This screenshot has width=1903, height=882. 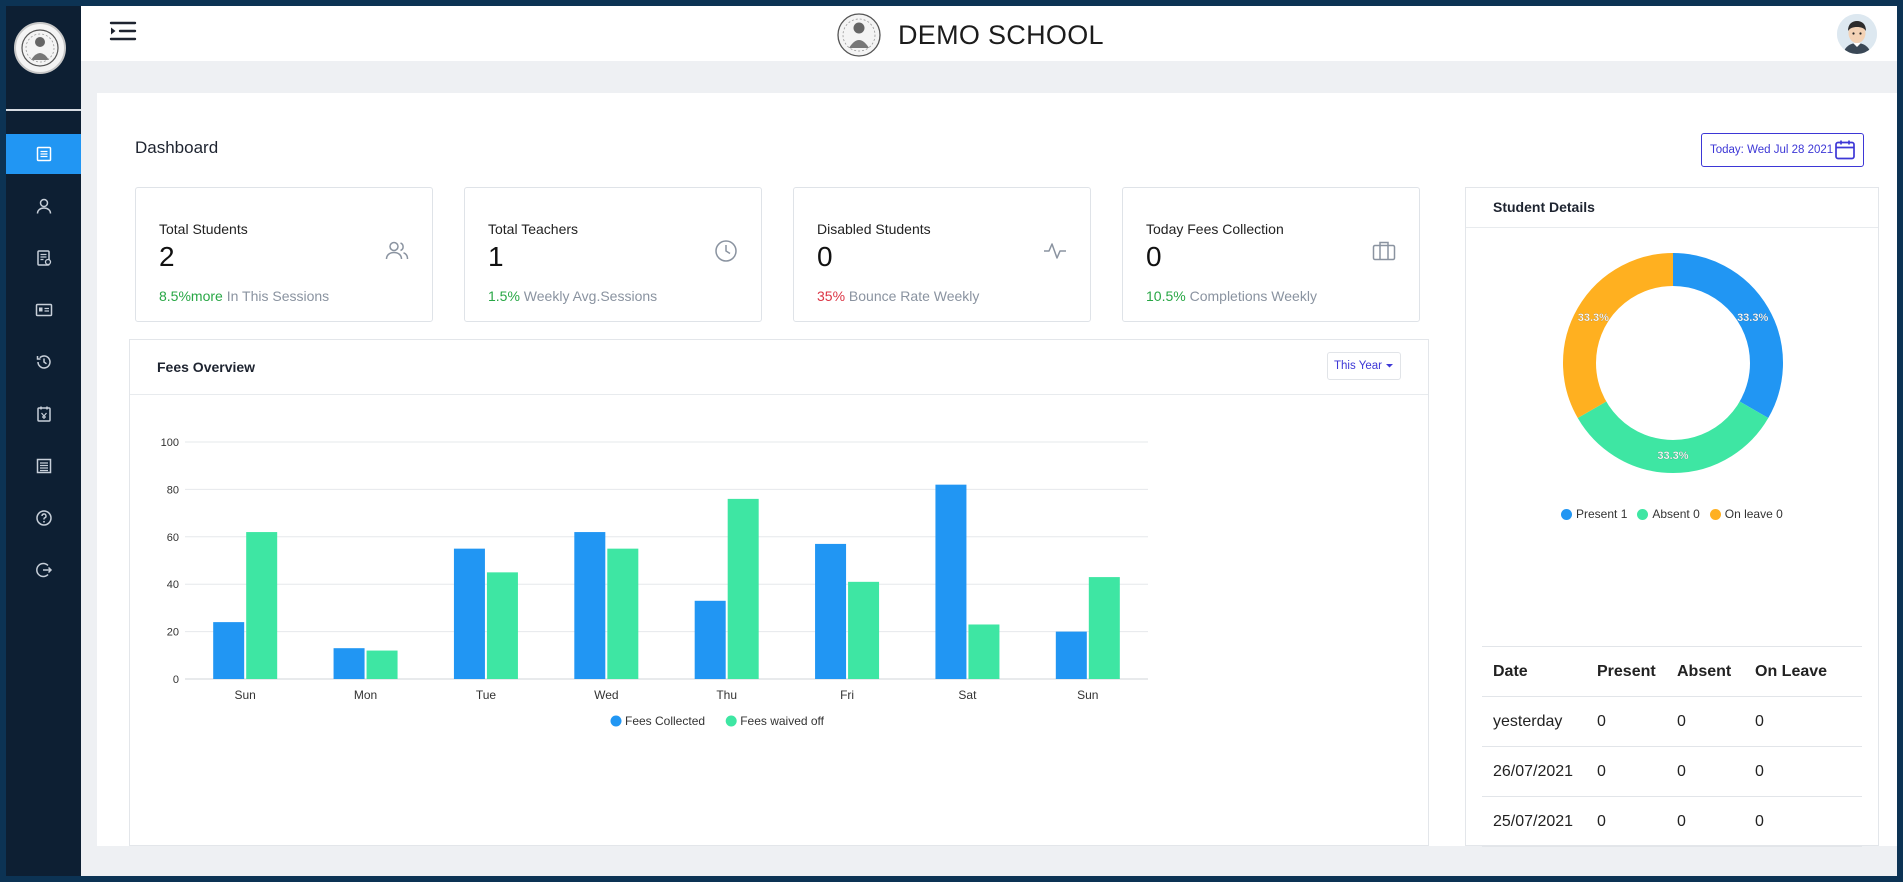 What do you see at coordinates (1618, 335) in the screenshot?
I see `donut-slice-on-leave` at bounding box center [1618, 335].